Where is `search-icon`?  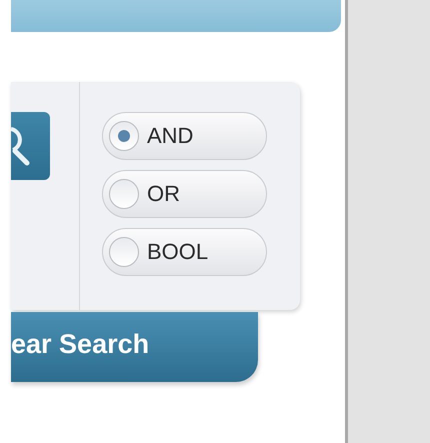 search-icon is located at coordinates (21, 146).